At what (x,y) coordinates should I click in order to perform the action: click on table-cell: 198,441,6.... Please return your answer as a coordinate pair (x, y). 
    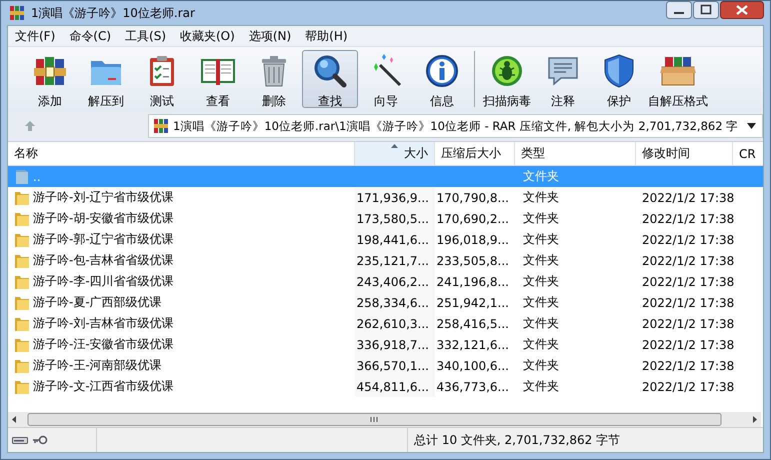
    Looking at the image, I should click on (392, 239).